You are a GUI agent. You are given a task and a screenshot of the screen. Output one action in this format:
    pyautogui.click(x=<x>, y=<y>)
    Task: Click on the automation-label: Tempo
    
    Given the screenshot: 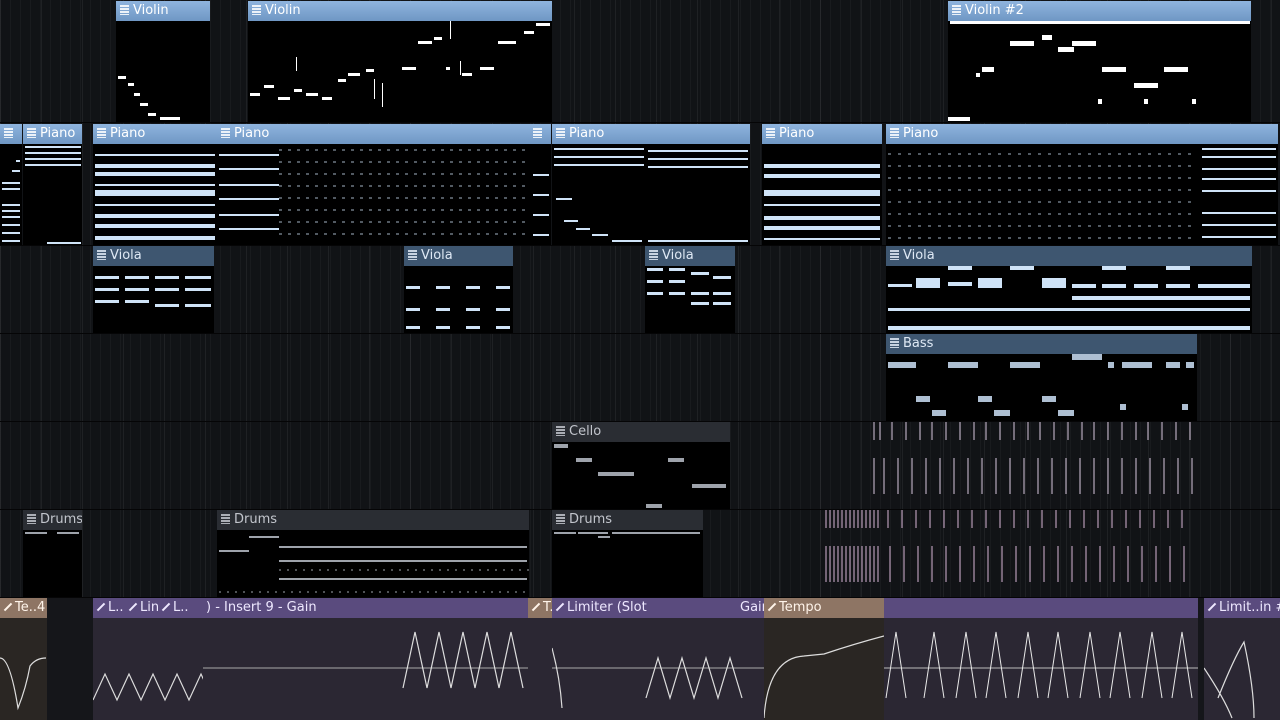 What is the action you would take?
    pyautogui.click(x=800, y=607)
    